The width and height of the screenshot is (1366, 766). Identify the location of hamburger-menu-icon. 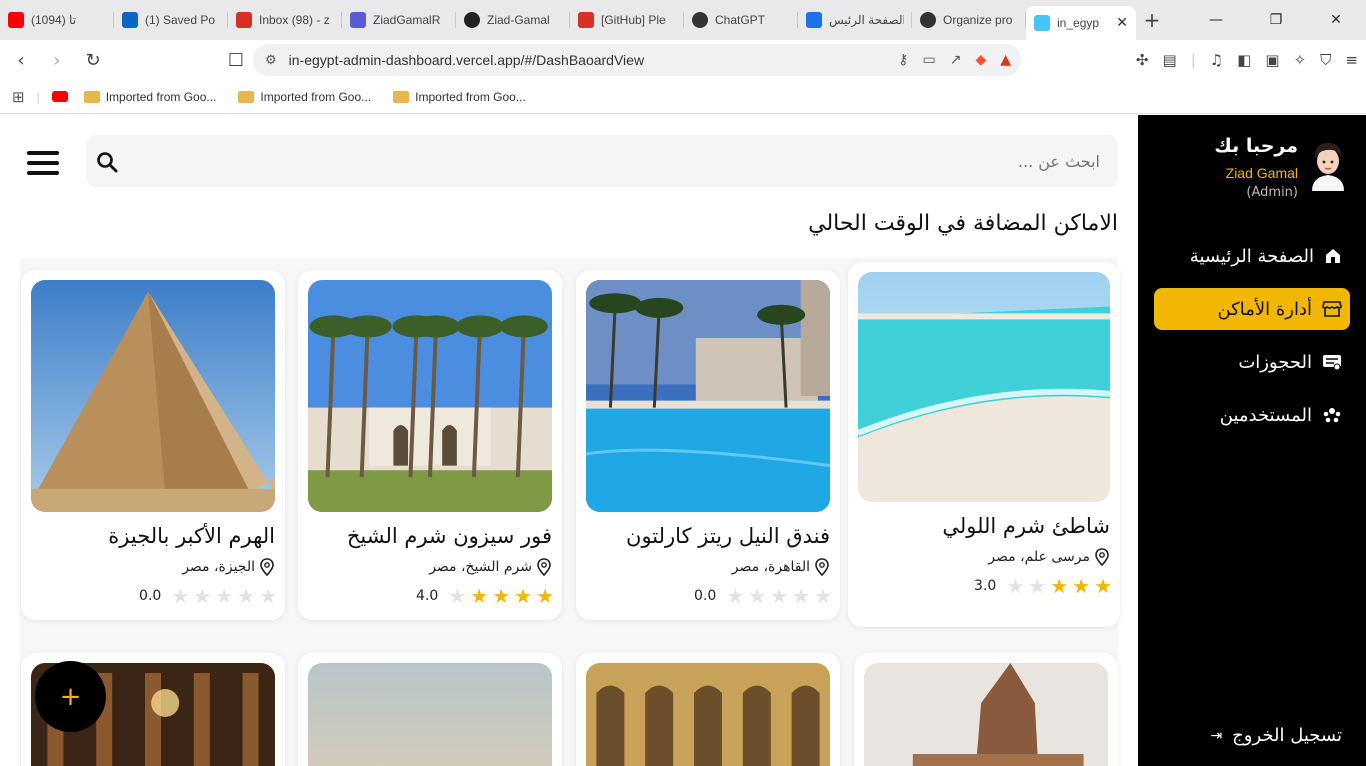
(43, 163).